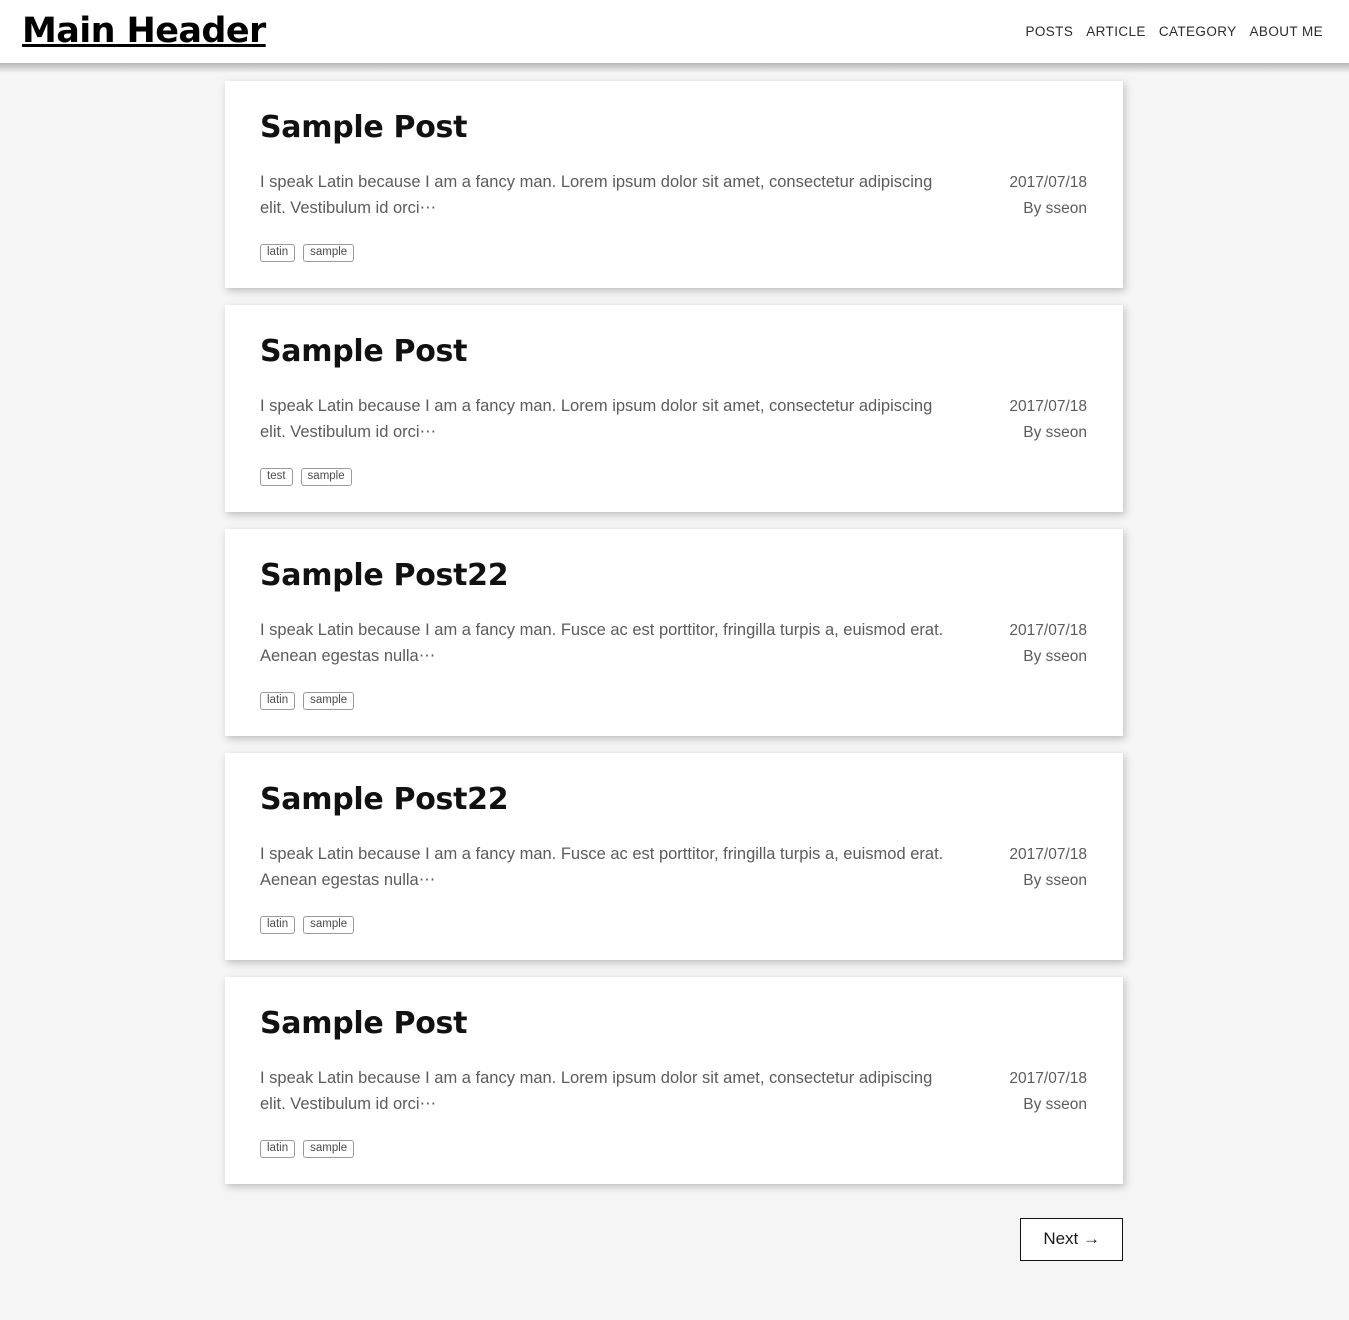 The height and width of the screenshot is (1320, 1349). What do you see at coordinates (674, 36) in the screenshot?
I see `site-header: Main Header POSTS ARTICLE CATEGORY ABOUT ME` at bounding box center [674, 36].